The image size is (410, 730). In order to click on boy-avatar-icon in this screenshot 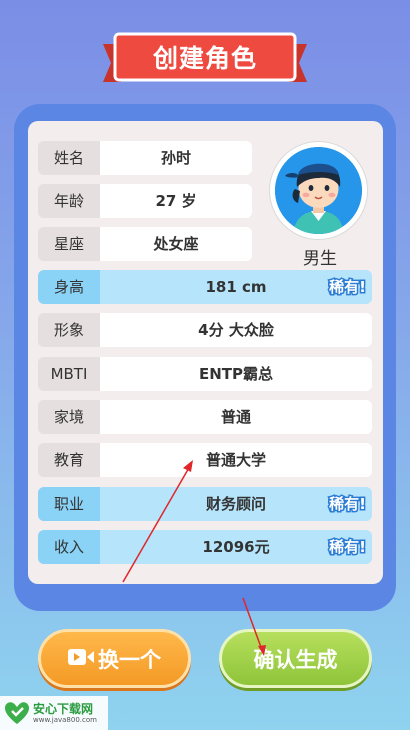, I will do `click(318, 190)`.